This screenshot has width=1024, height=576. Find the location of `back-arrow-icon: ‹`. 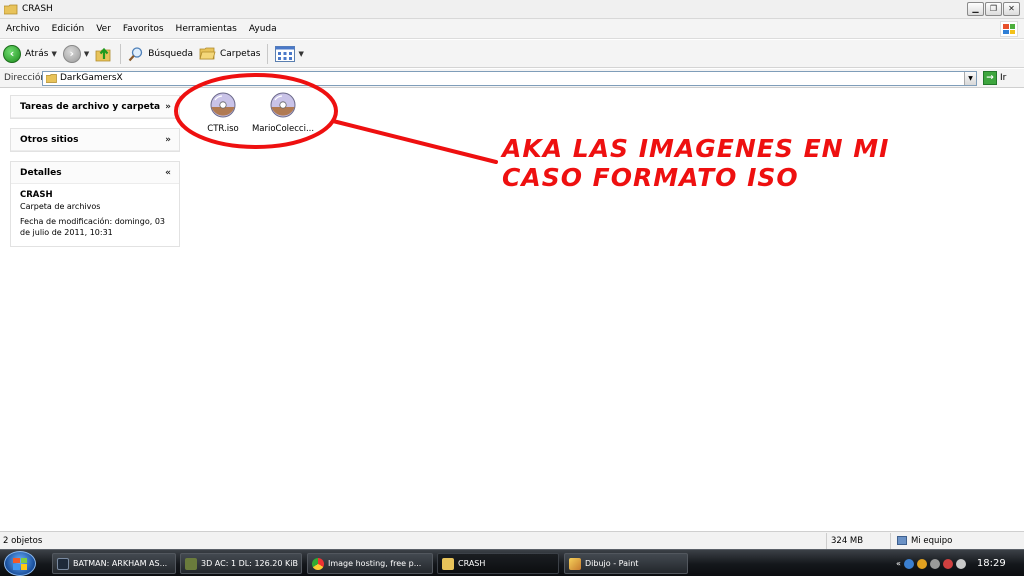

back-arrow-icon: ‹ is located at coordinates (12, 53).